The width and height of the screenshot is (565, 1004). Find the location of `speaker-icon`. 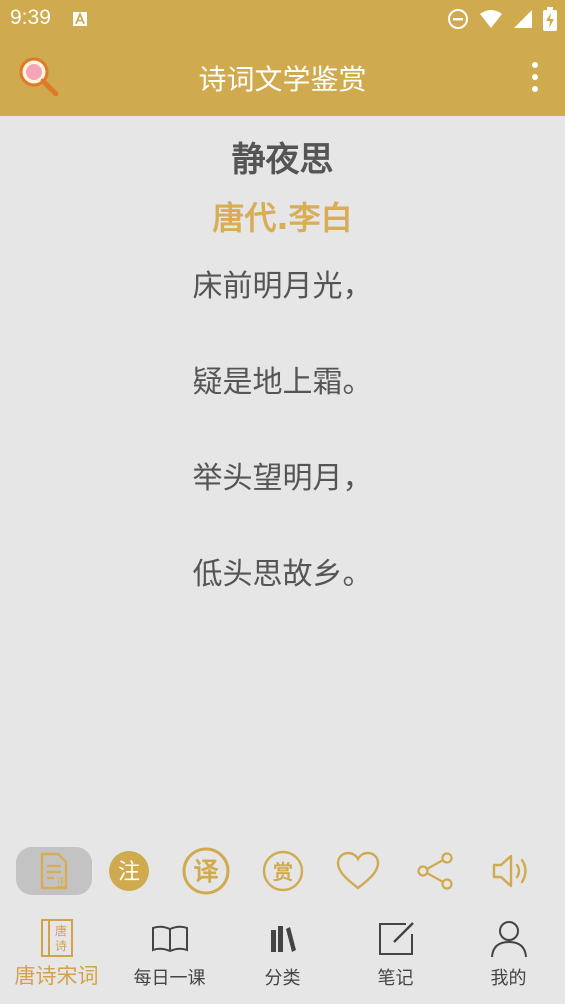

speaker-icon is located at coordinates (509, 871).